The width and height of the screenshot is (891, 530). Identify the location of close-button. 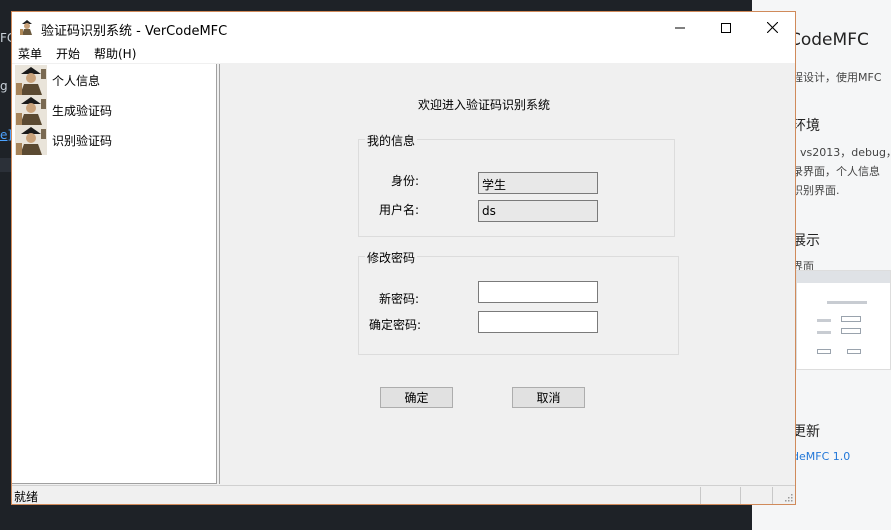
(772, 27).